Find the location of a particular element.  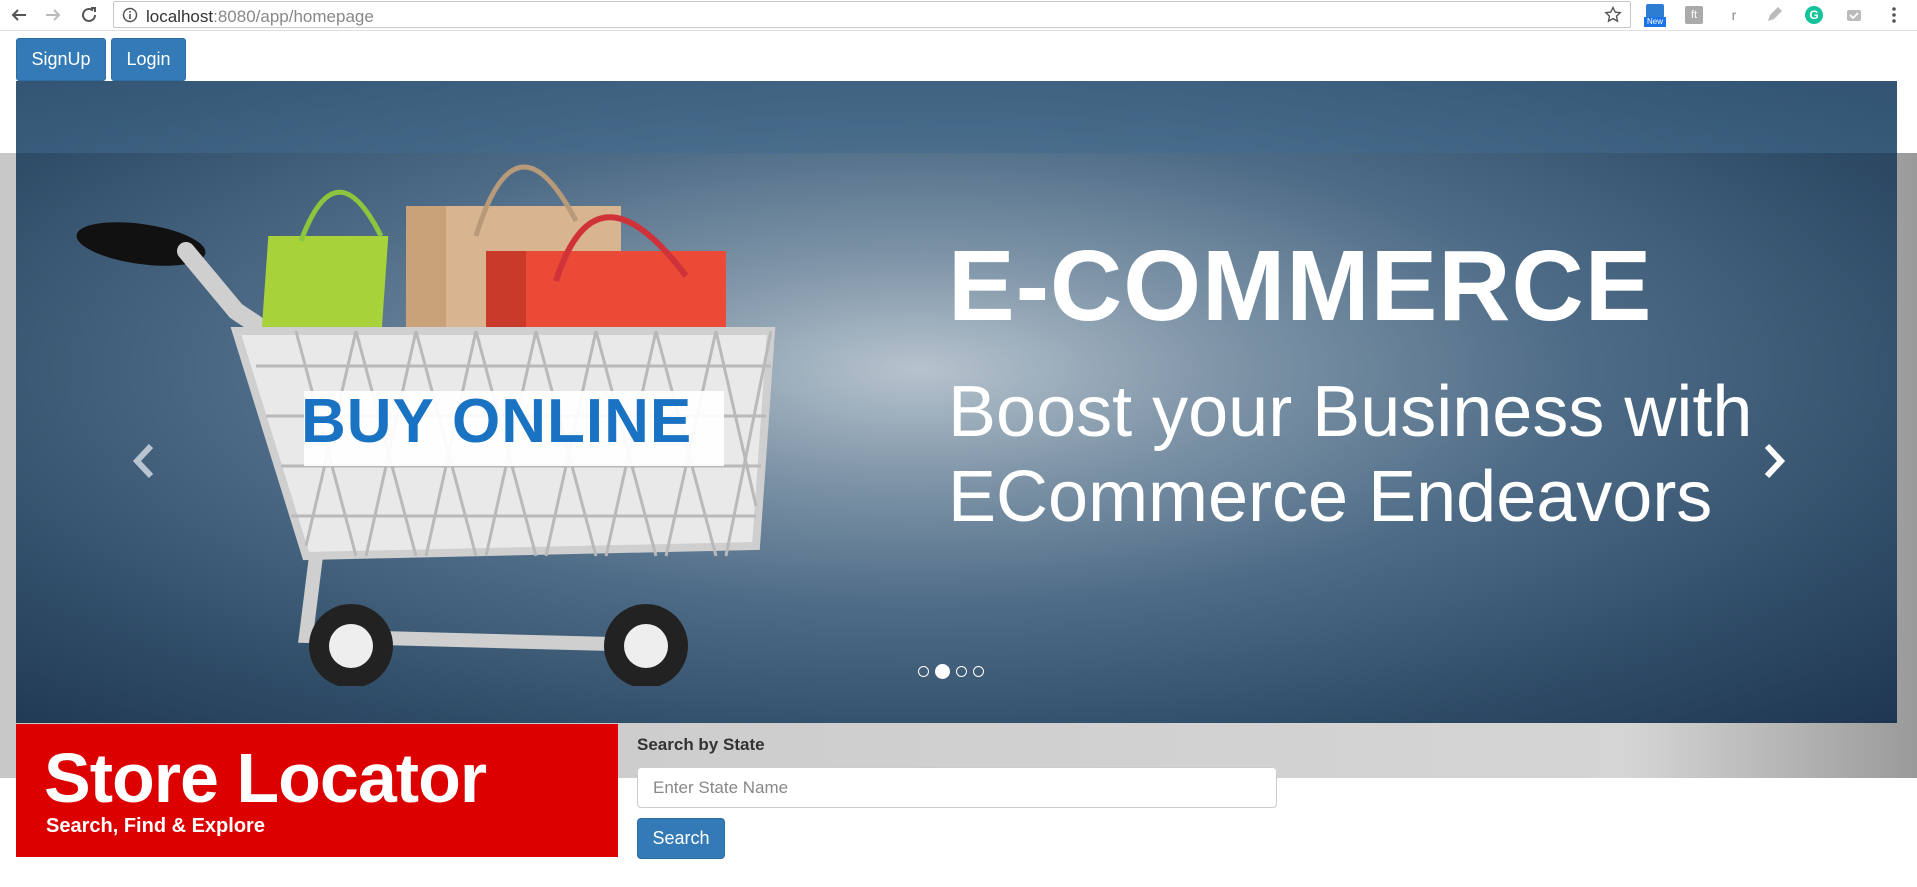

forward-icon is located at coordinates (53, 15).